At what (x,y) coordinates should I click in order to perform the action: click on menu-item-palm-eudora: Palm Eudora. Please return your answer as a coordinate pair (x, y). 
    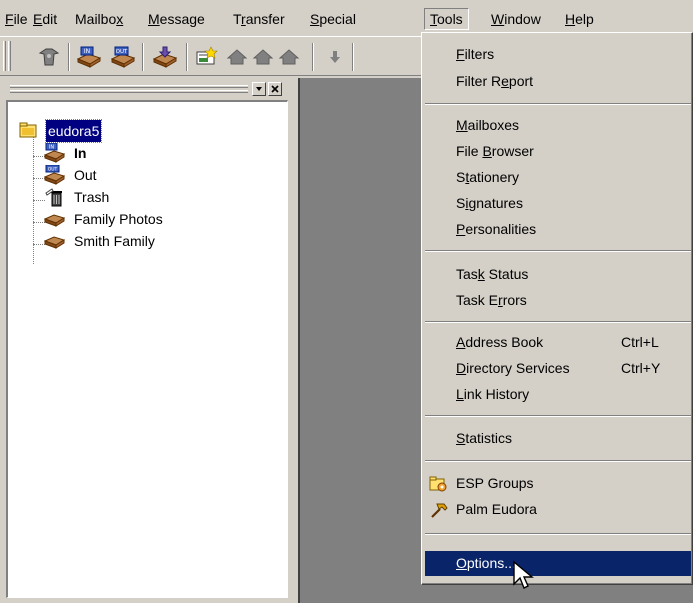
    Looking at the image, I should click on (558, 509).